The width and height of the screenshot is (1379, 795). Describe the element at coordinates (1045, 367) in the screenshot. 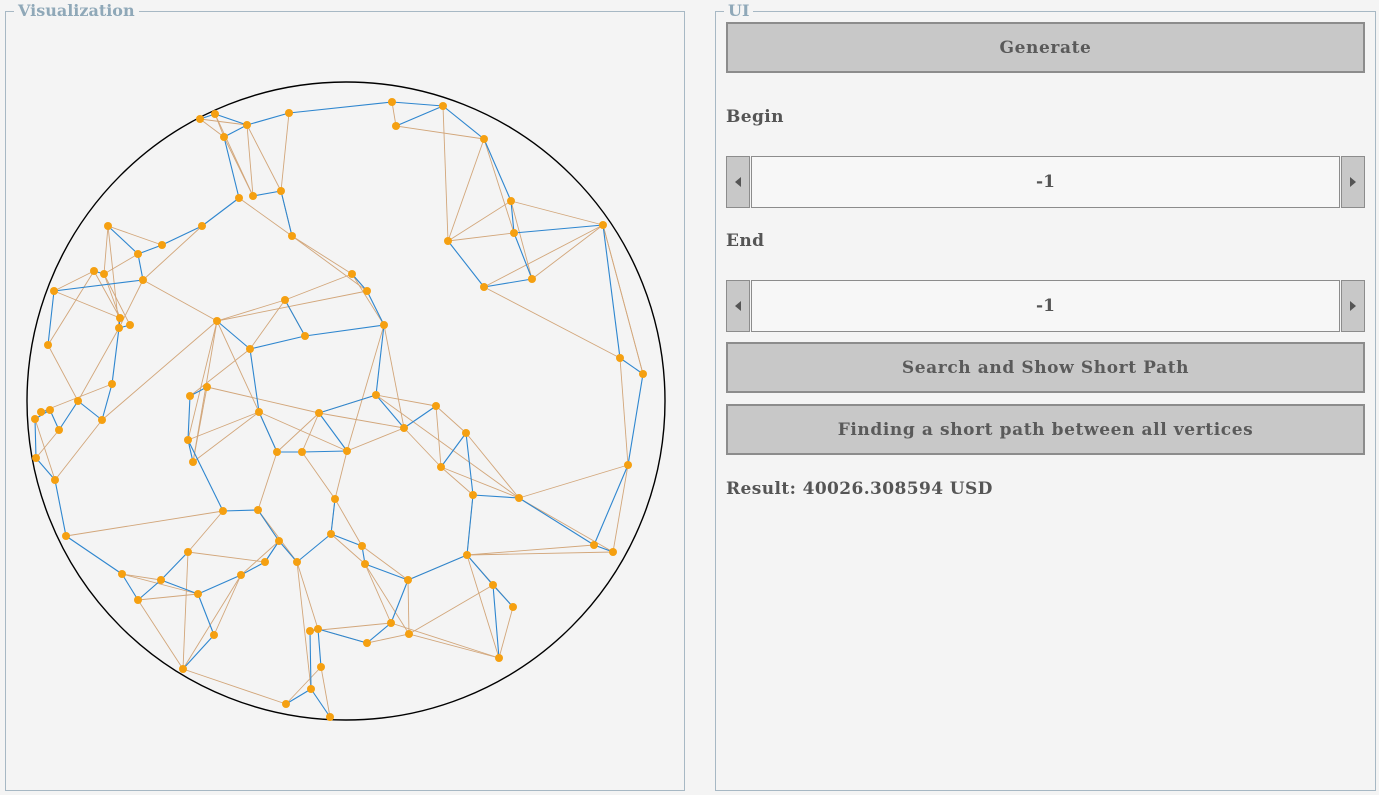

I see `search-short-path-button: Search and Show Short Path` at that location.